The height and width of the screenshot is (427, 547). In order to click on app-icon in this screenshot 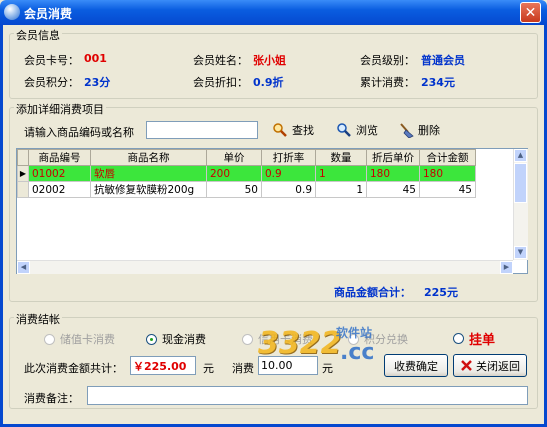, I will do `click(12, 12)`.